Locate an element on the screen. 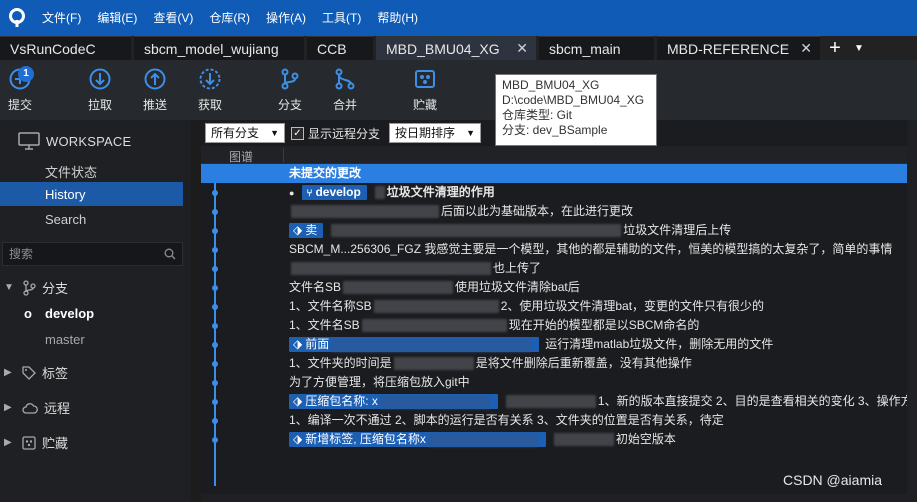 This screenshot has width=917, height=502. commit-message: 垃圾文件清理后上传 is located at coordinates (677, 230).